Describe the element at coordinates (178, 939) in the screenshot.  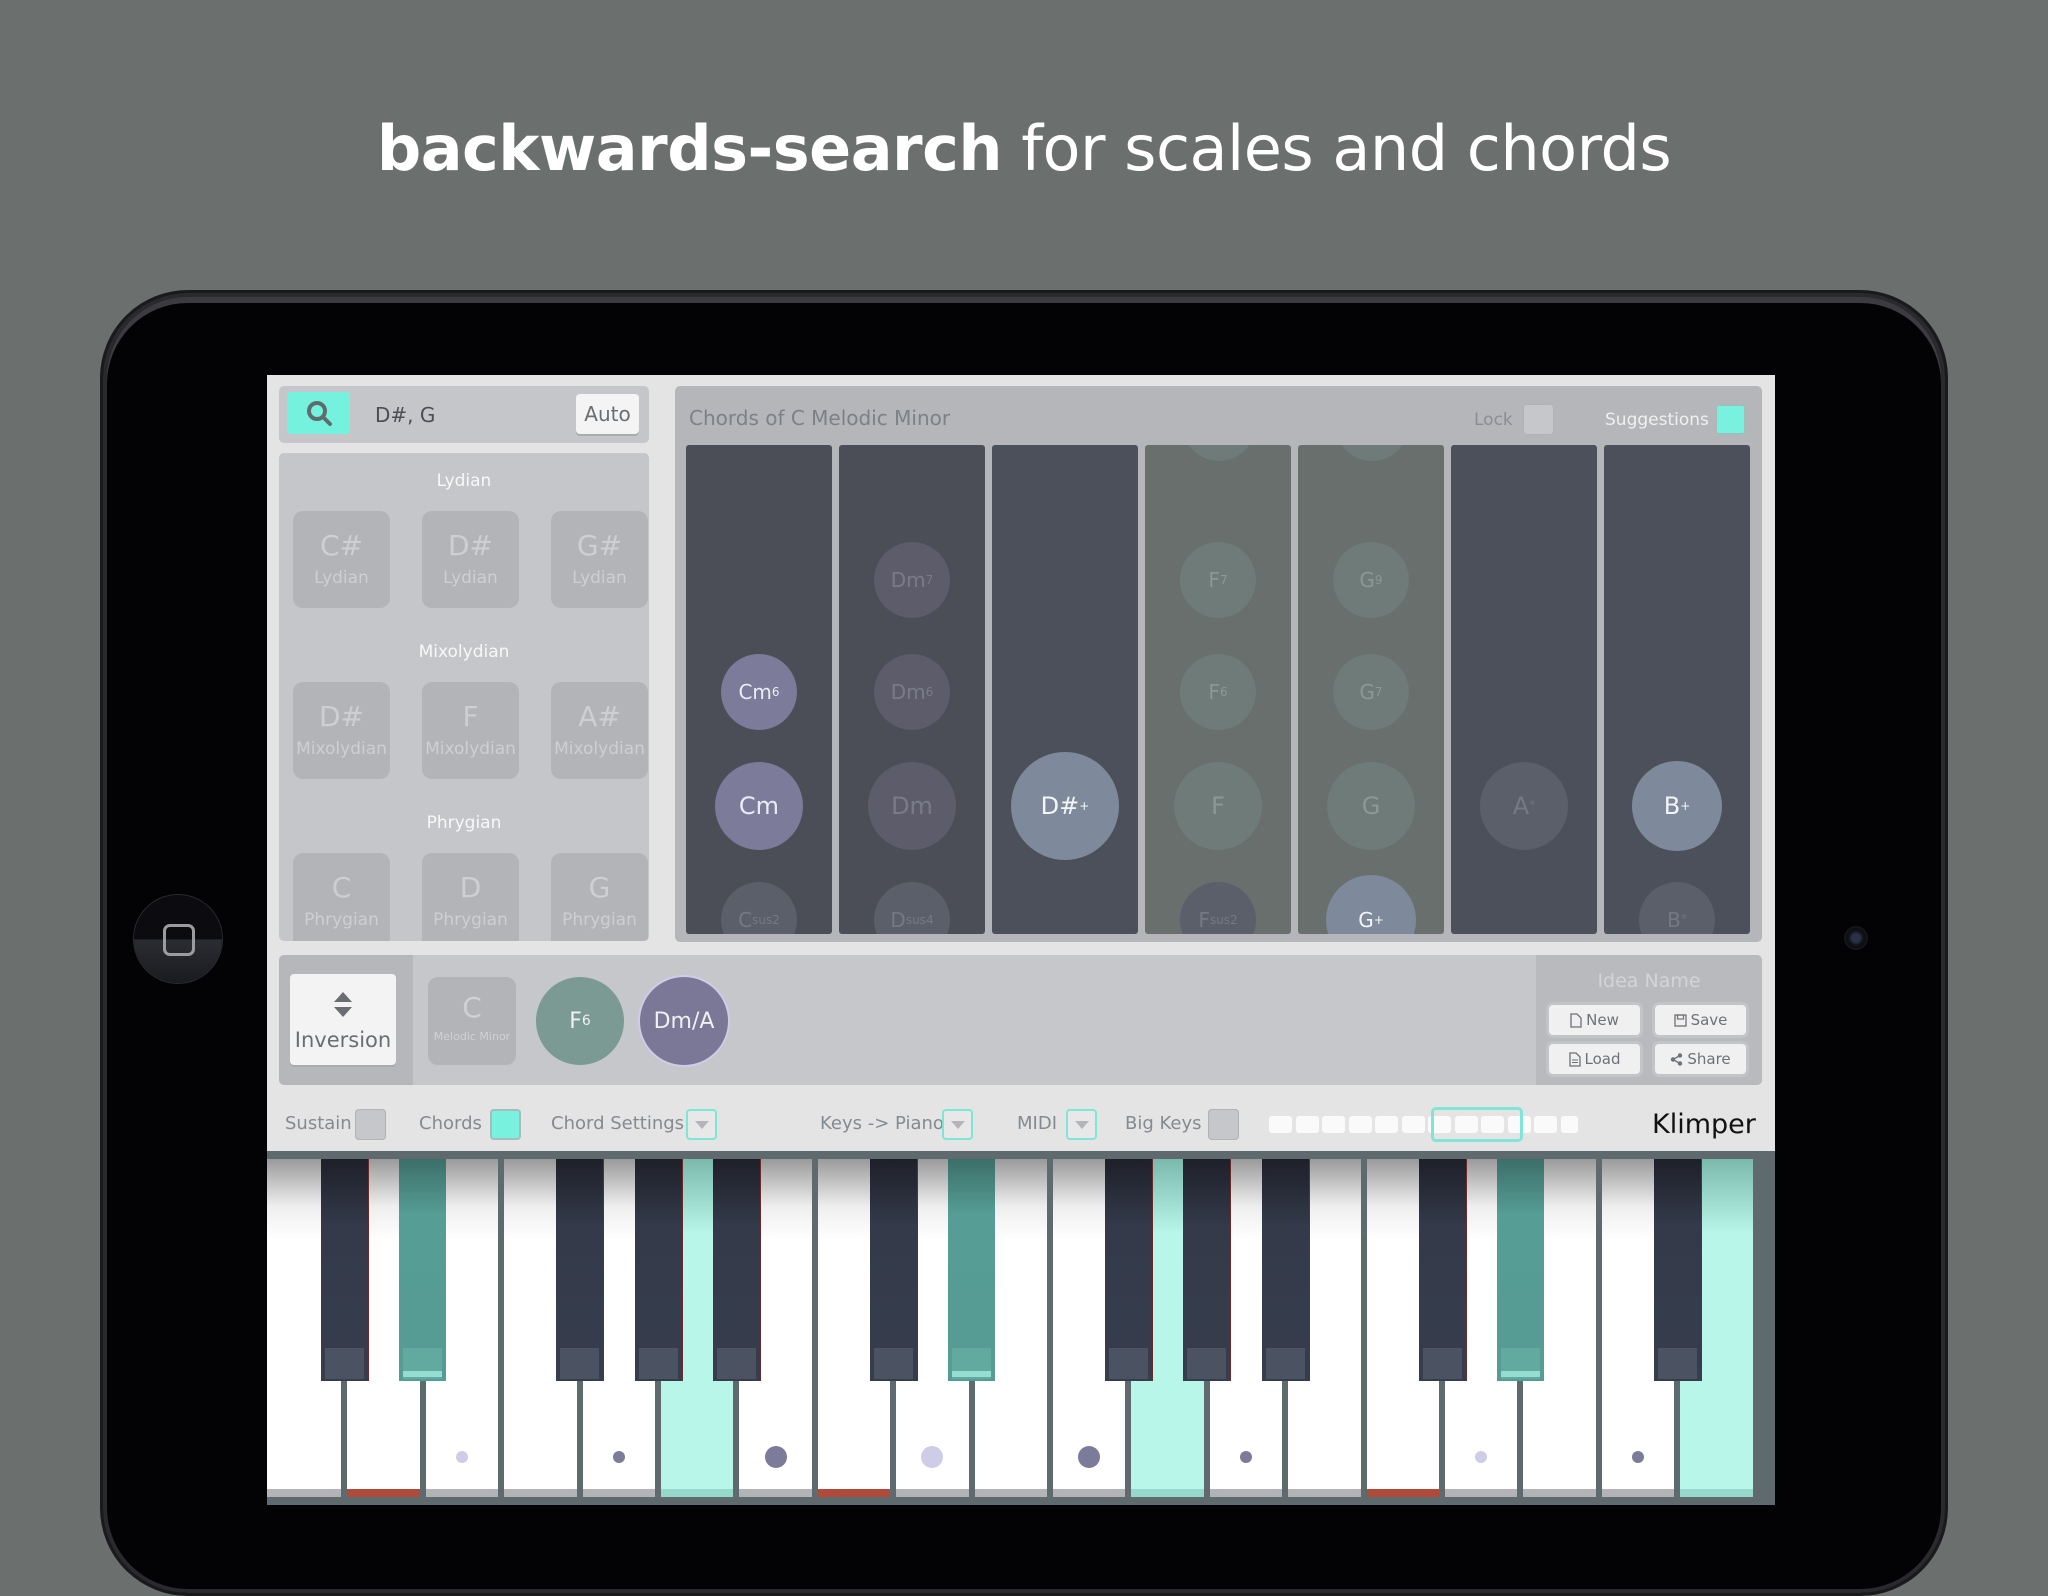
I see `home-button` at that location.